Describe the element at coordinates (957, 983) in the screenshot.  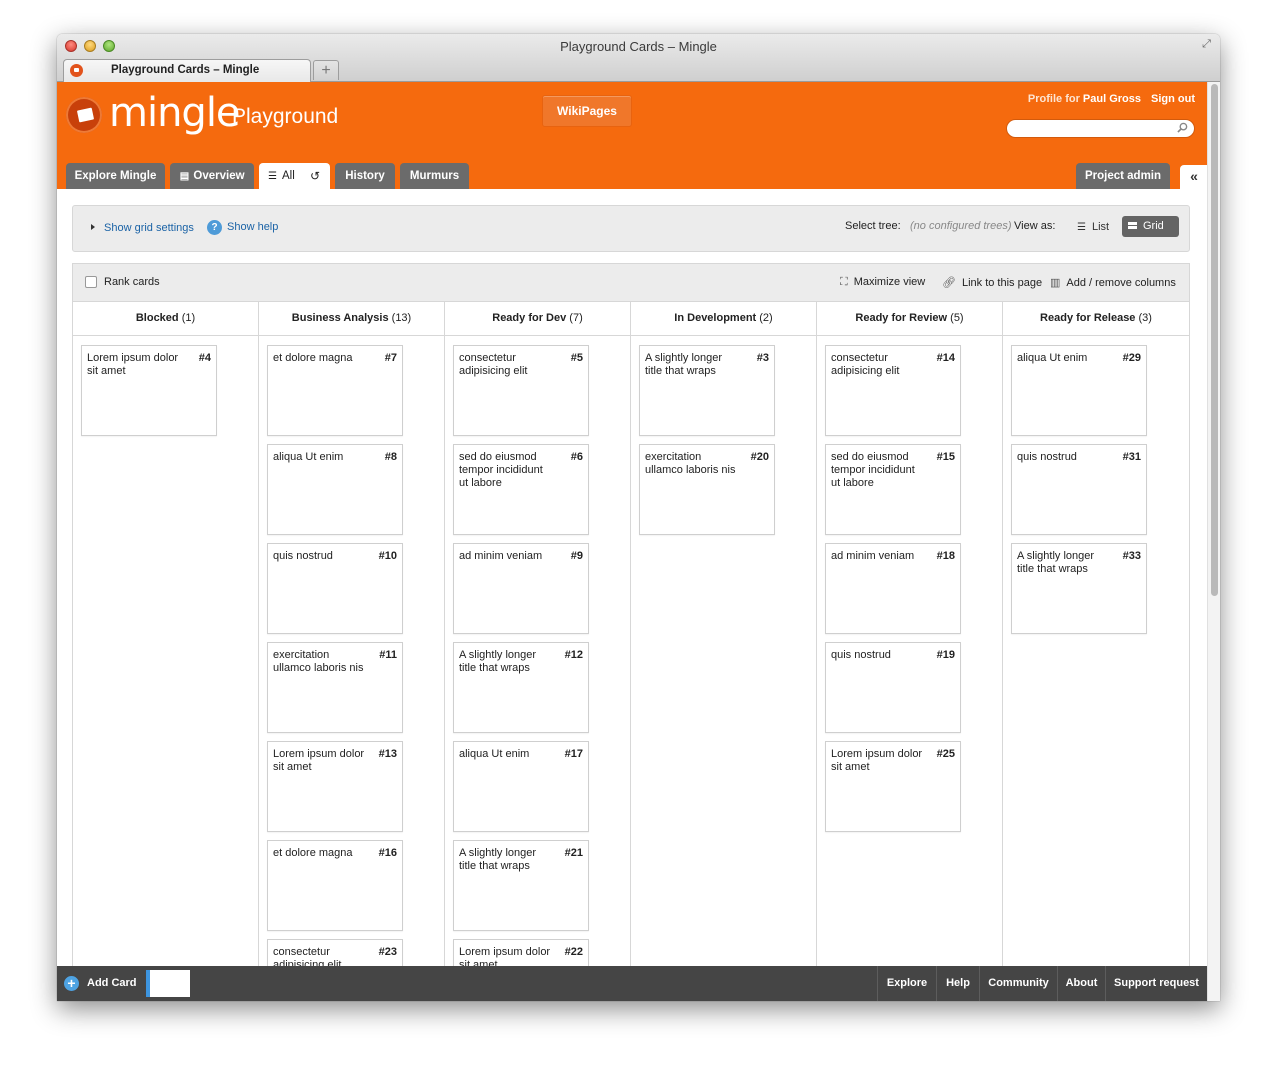
I see `footer-help-link: Help` at that location.